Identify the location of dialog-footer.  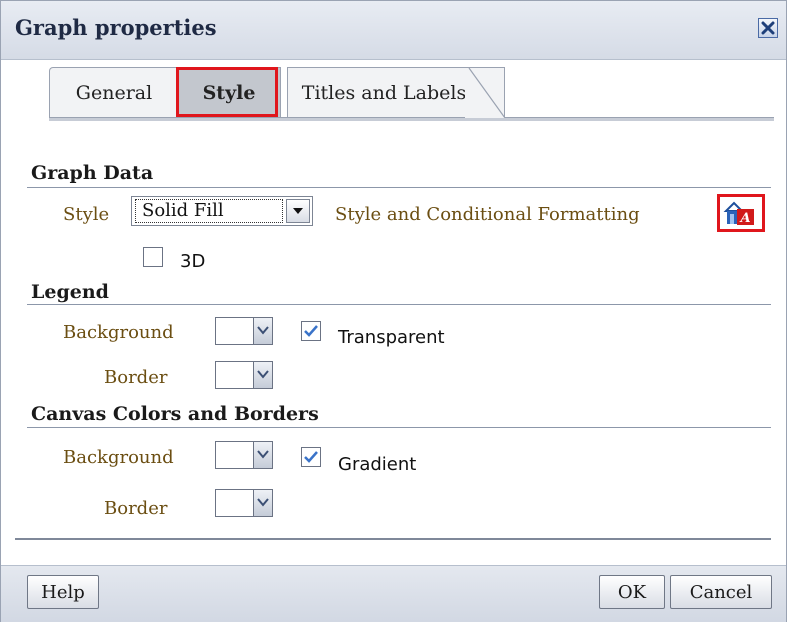
(393, 593).